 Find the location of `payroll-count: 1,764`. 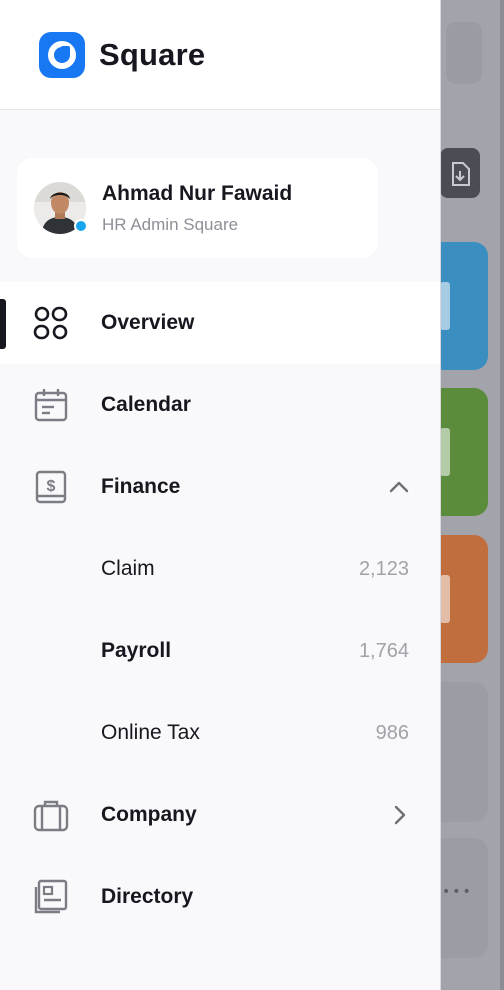

payroll-count: 1,764 is located at coordinates (383, 650).